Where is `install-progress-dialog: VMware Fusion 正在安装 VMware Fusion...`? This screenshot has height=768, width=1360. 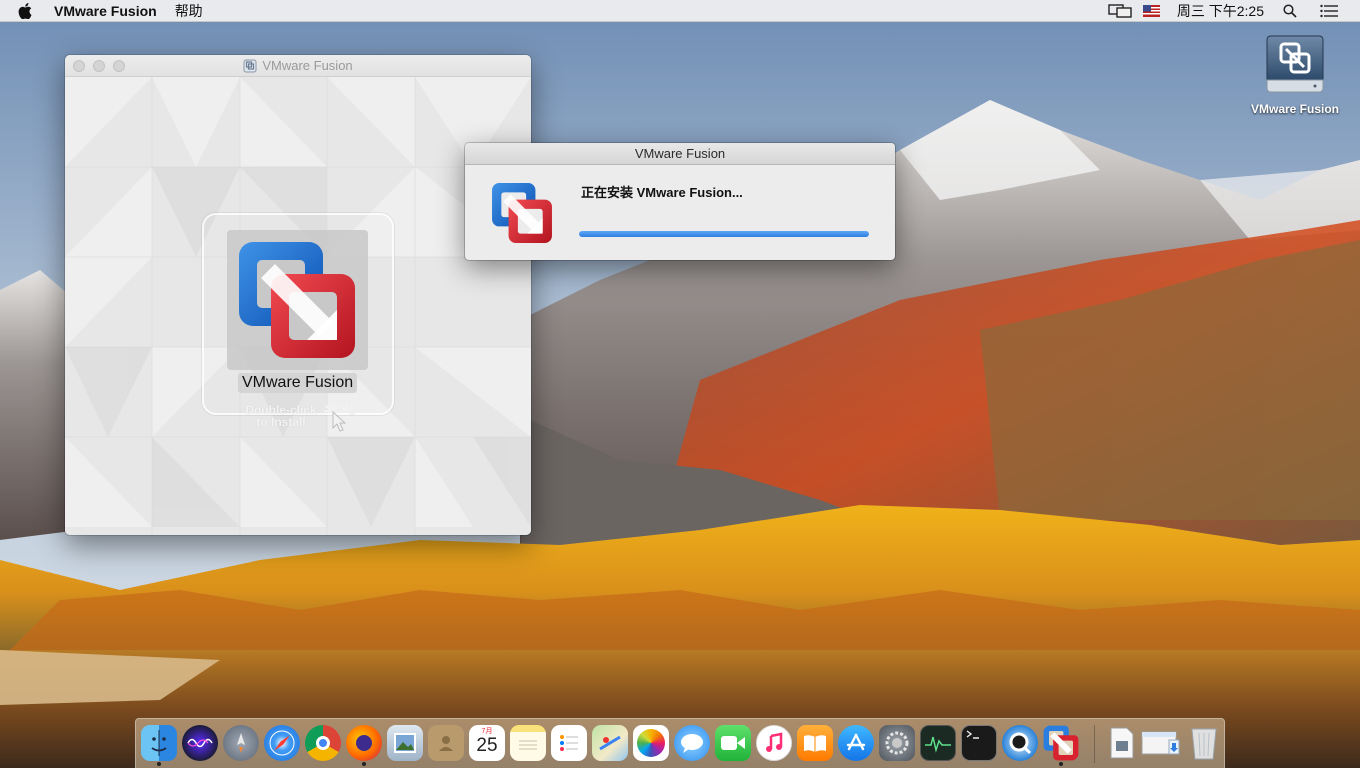
install-progress-dialog: VMware Fusion 正在安装 VMware Fusion... is located at coordinates (680, 201).